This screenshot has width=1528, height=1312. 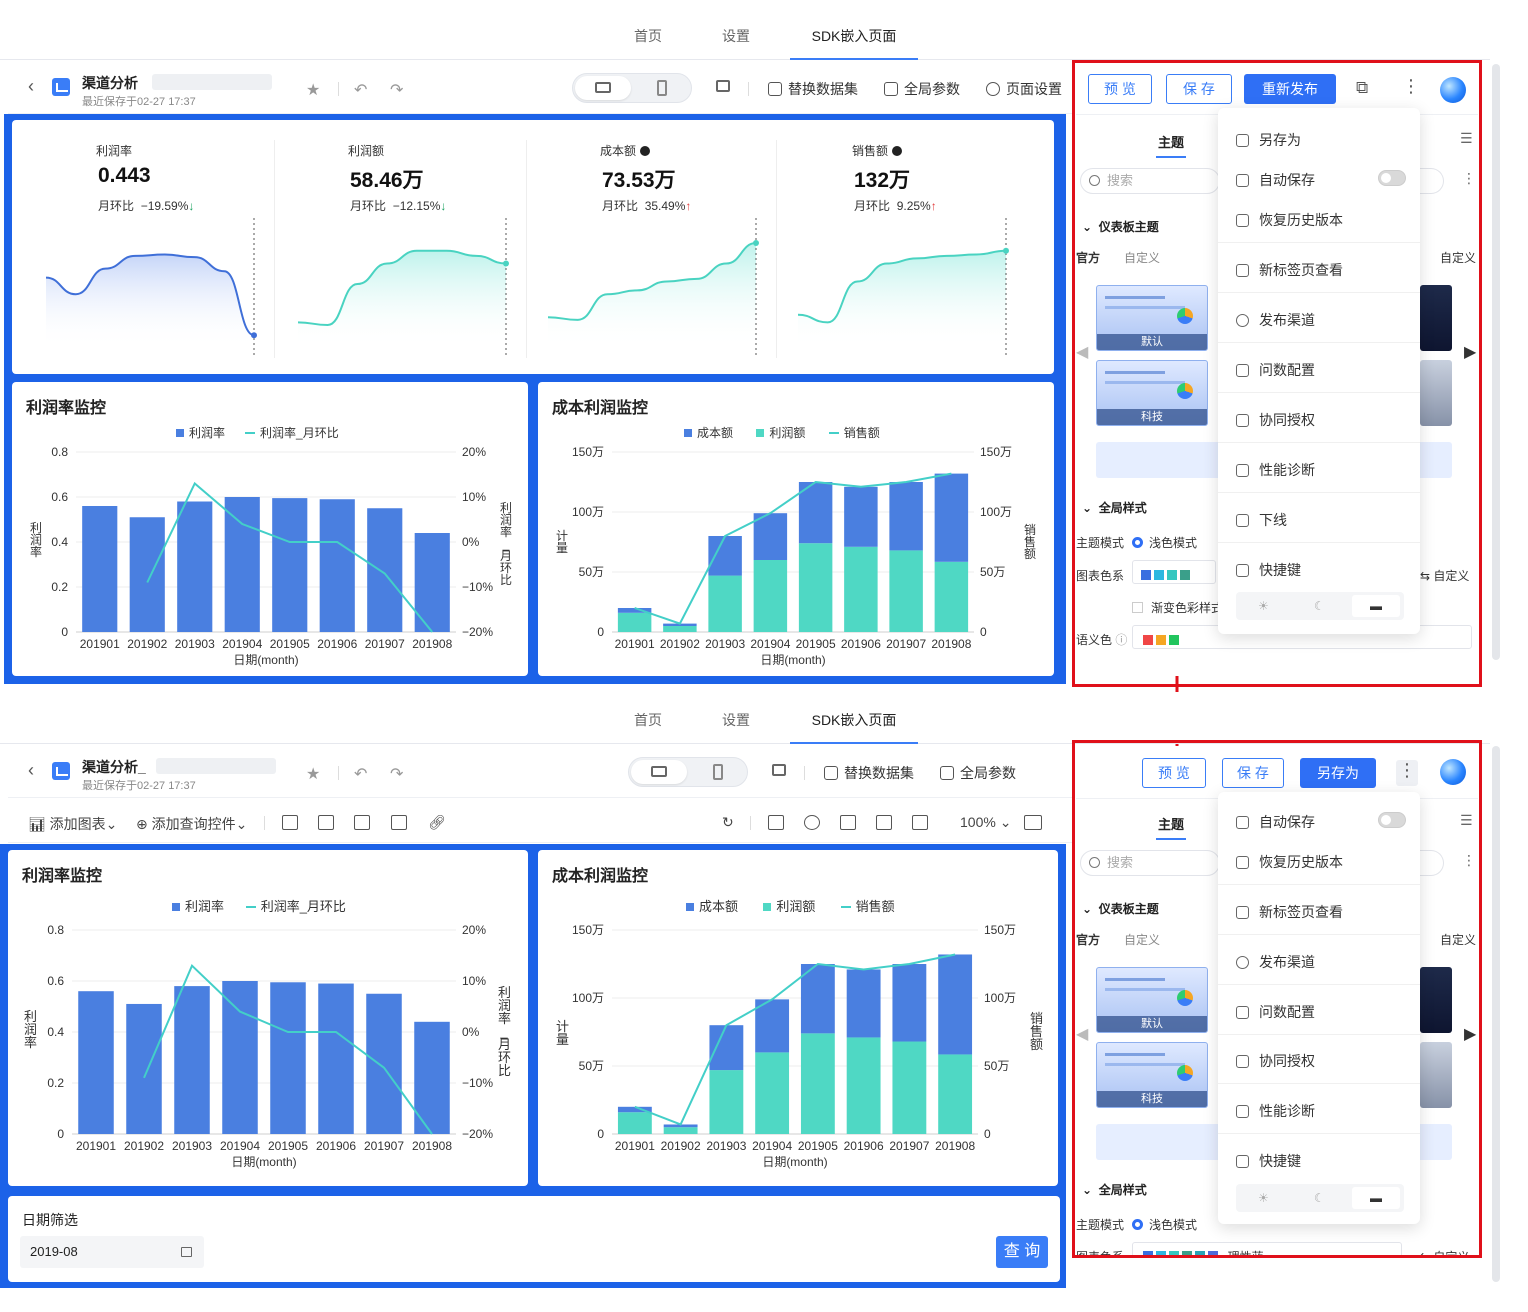 What do you see at coordinates (471, 1032) in the screenshot?
I see `y2-tick-label: 0%` at bounding box center [471, 1032].